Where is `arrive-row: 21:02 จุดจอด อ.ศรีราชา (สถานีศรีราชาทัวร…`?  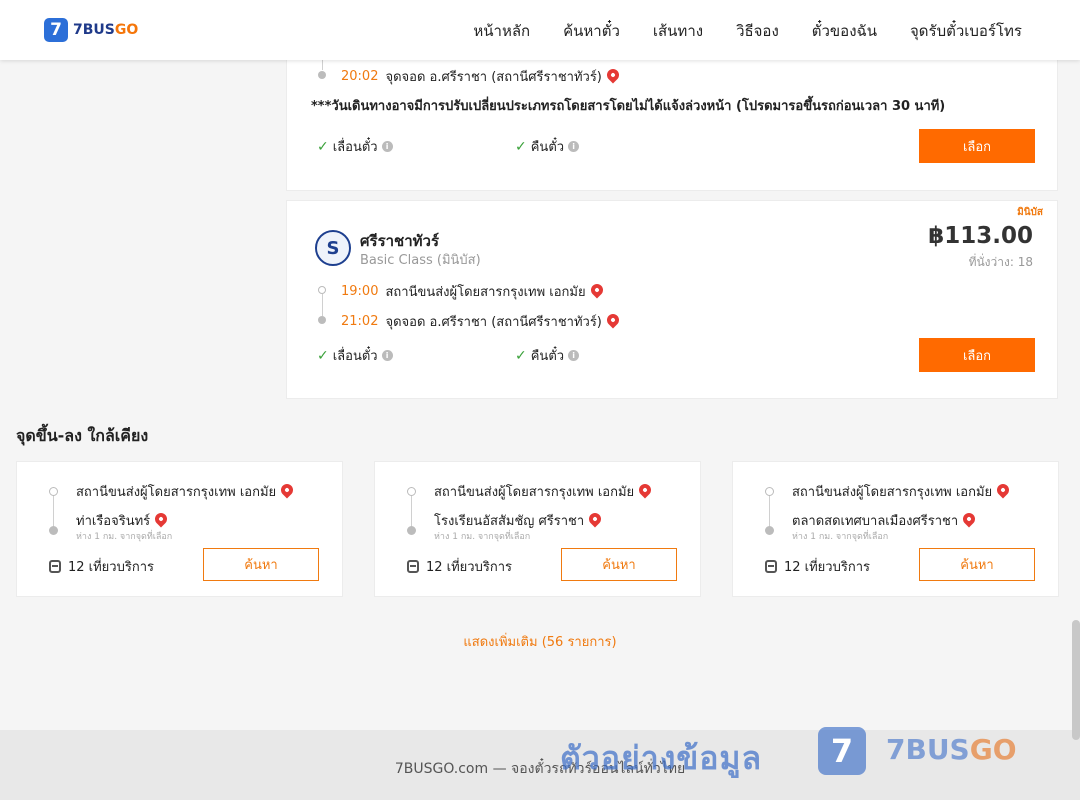
arrive-row: 21:02 จุดจอด อ.ศรีราชา (สถานีศรีราชาทัวร… is located at coordinates (481, 321).